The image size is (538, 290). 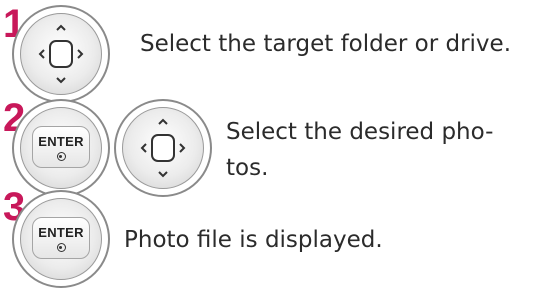 I want to click on step-text: Select the target folder or drive., so click(x=325, y=44).